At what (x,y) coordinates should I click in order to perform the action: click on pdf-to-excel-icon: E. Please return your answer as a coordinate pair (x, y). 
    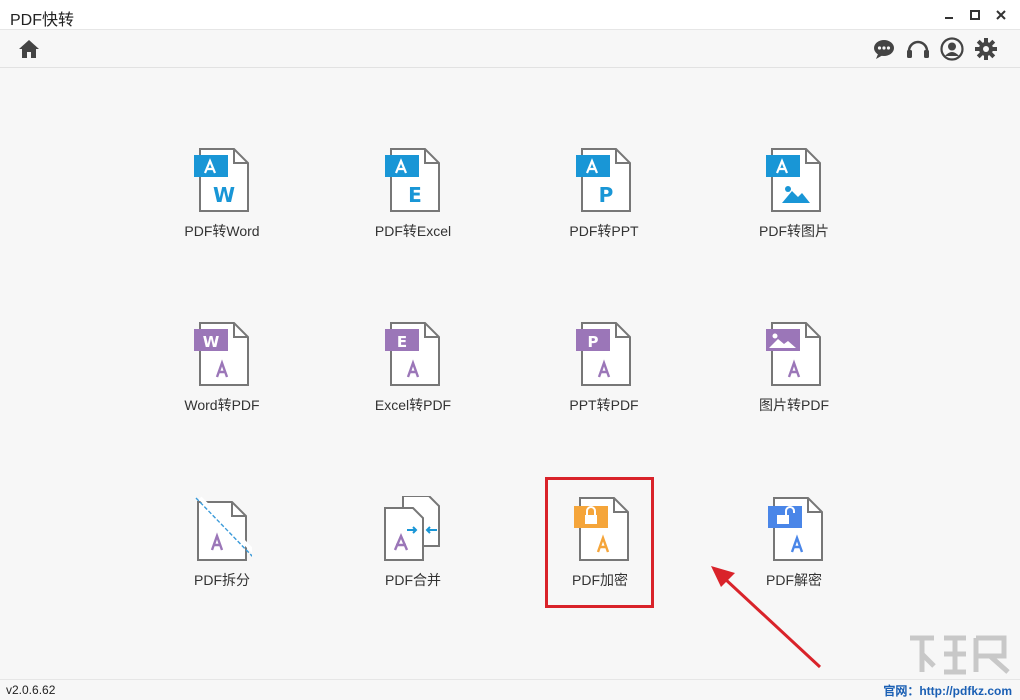
    Looking at the image, I should click on (412, 180).